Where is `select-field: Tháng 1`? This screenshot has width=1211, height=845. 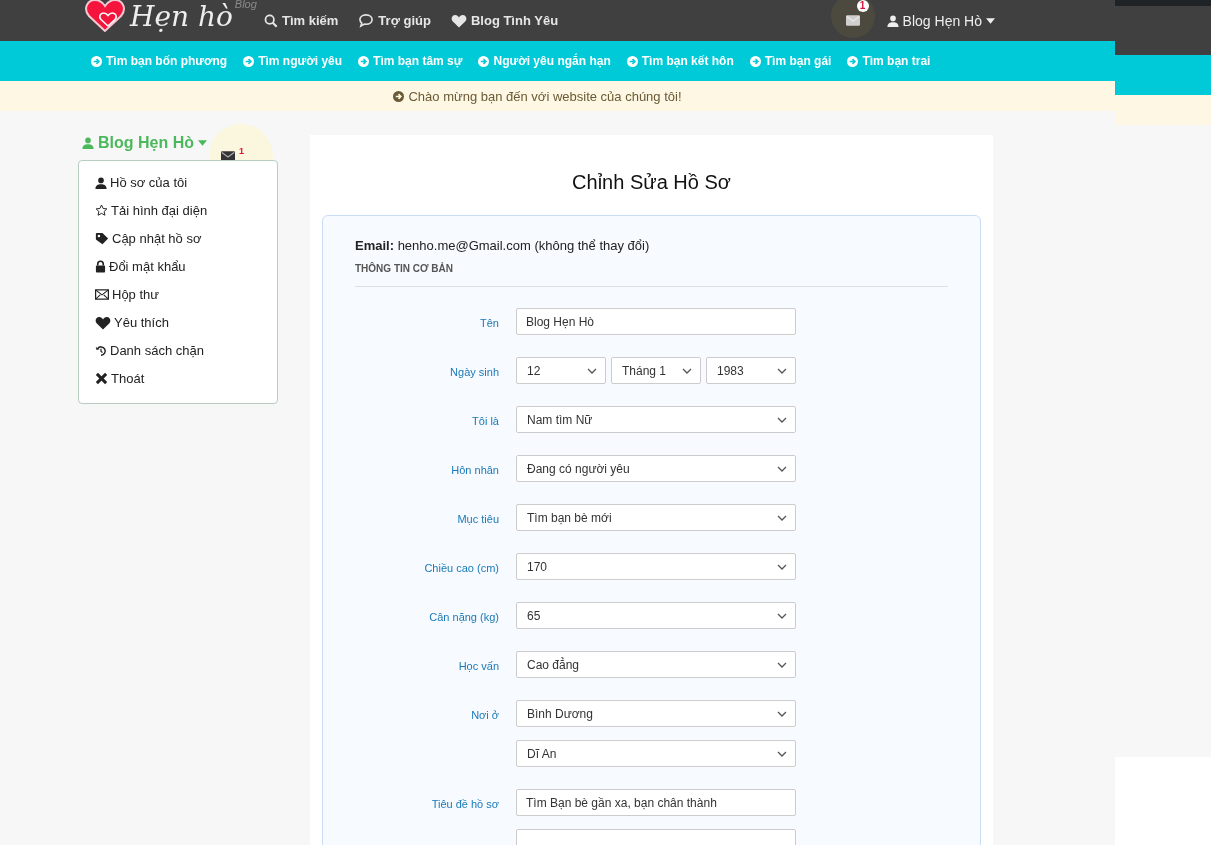 select-field: Tháng 1 is located at coordinates (656, 370).